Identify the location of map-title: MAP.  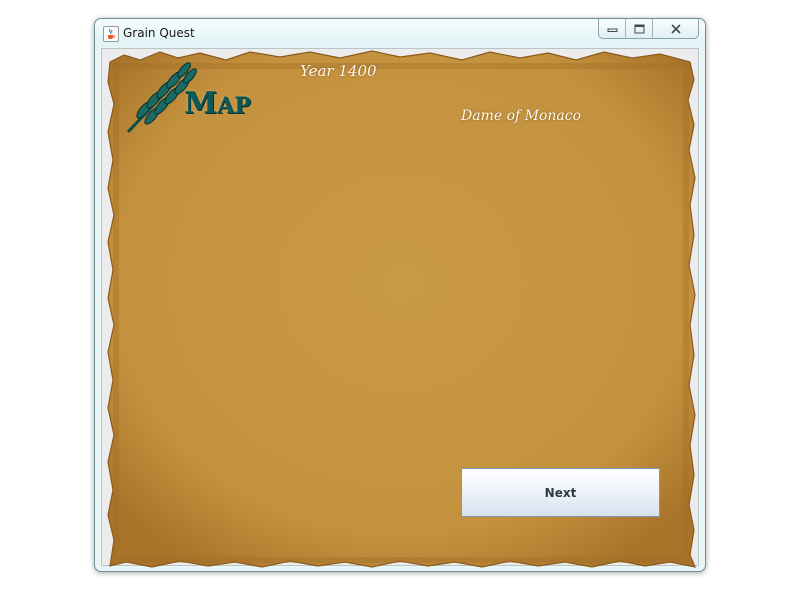
(217, 103).